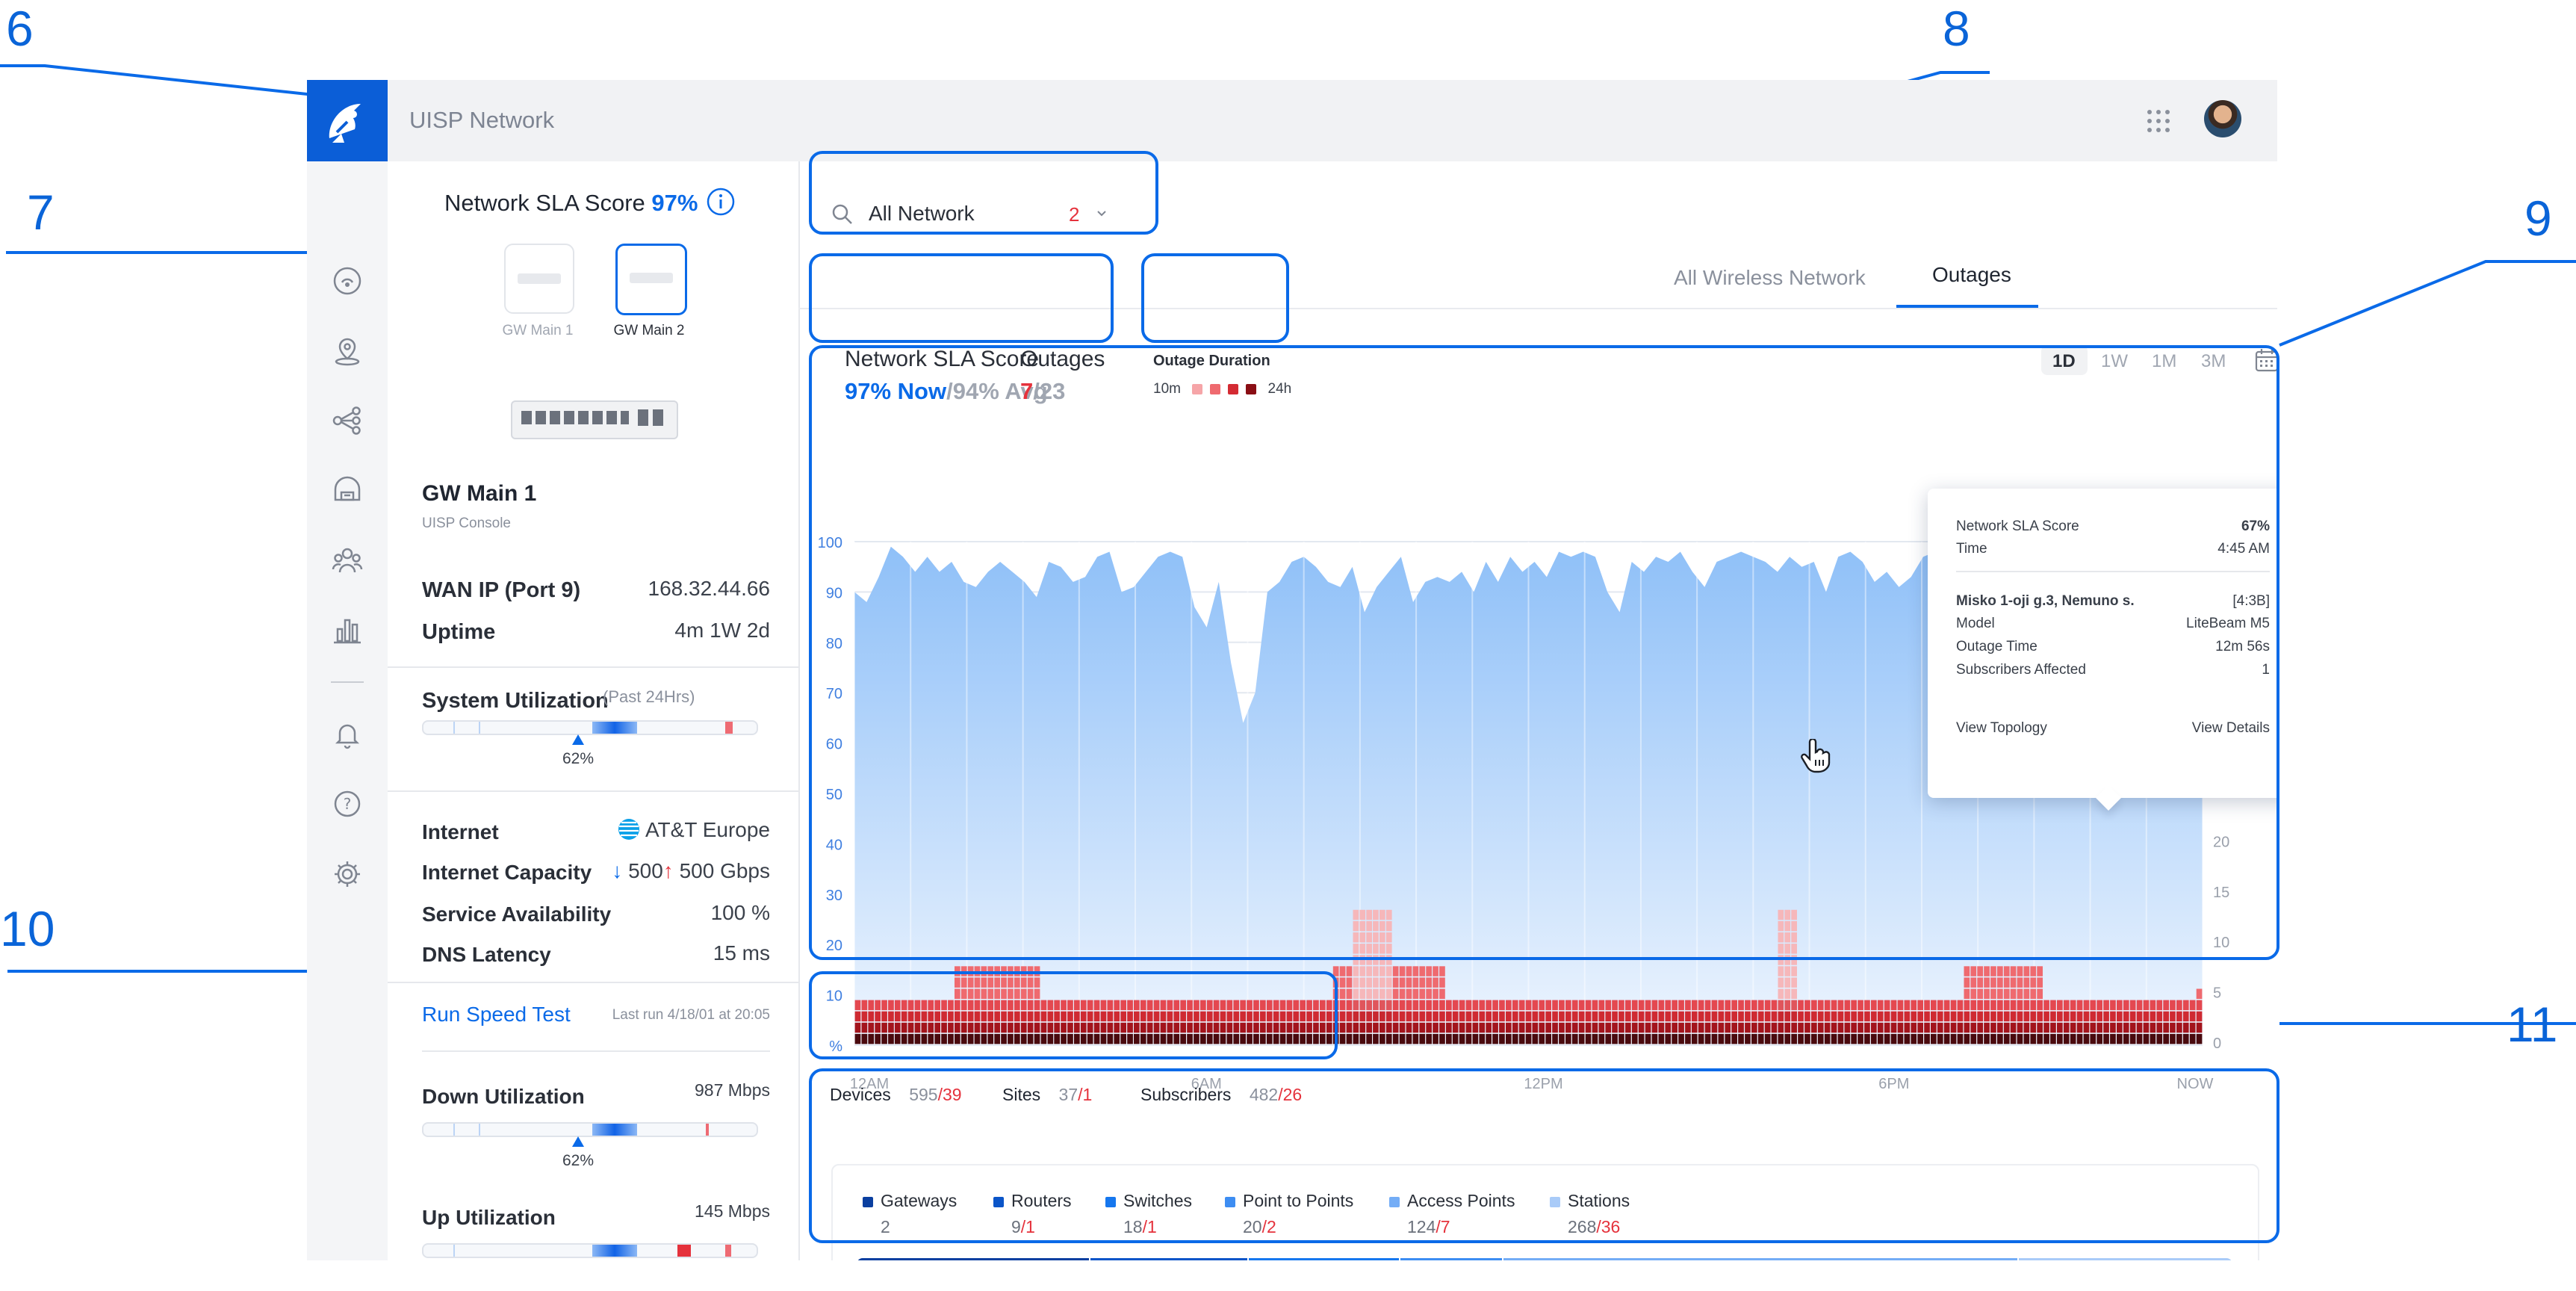 Image resolution: width=2576 pixels, height=1291 pixels. I want to click on map-pin-icon, so click(348, 352).